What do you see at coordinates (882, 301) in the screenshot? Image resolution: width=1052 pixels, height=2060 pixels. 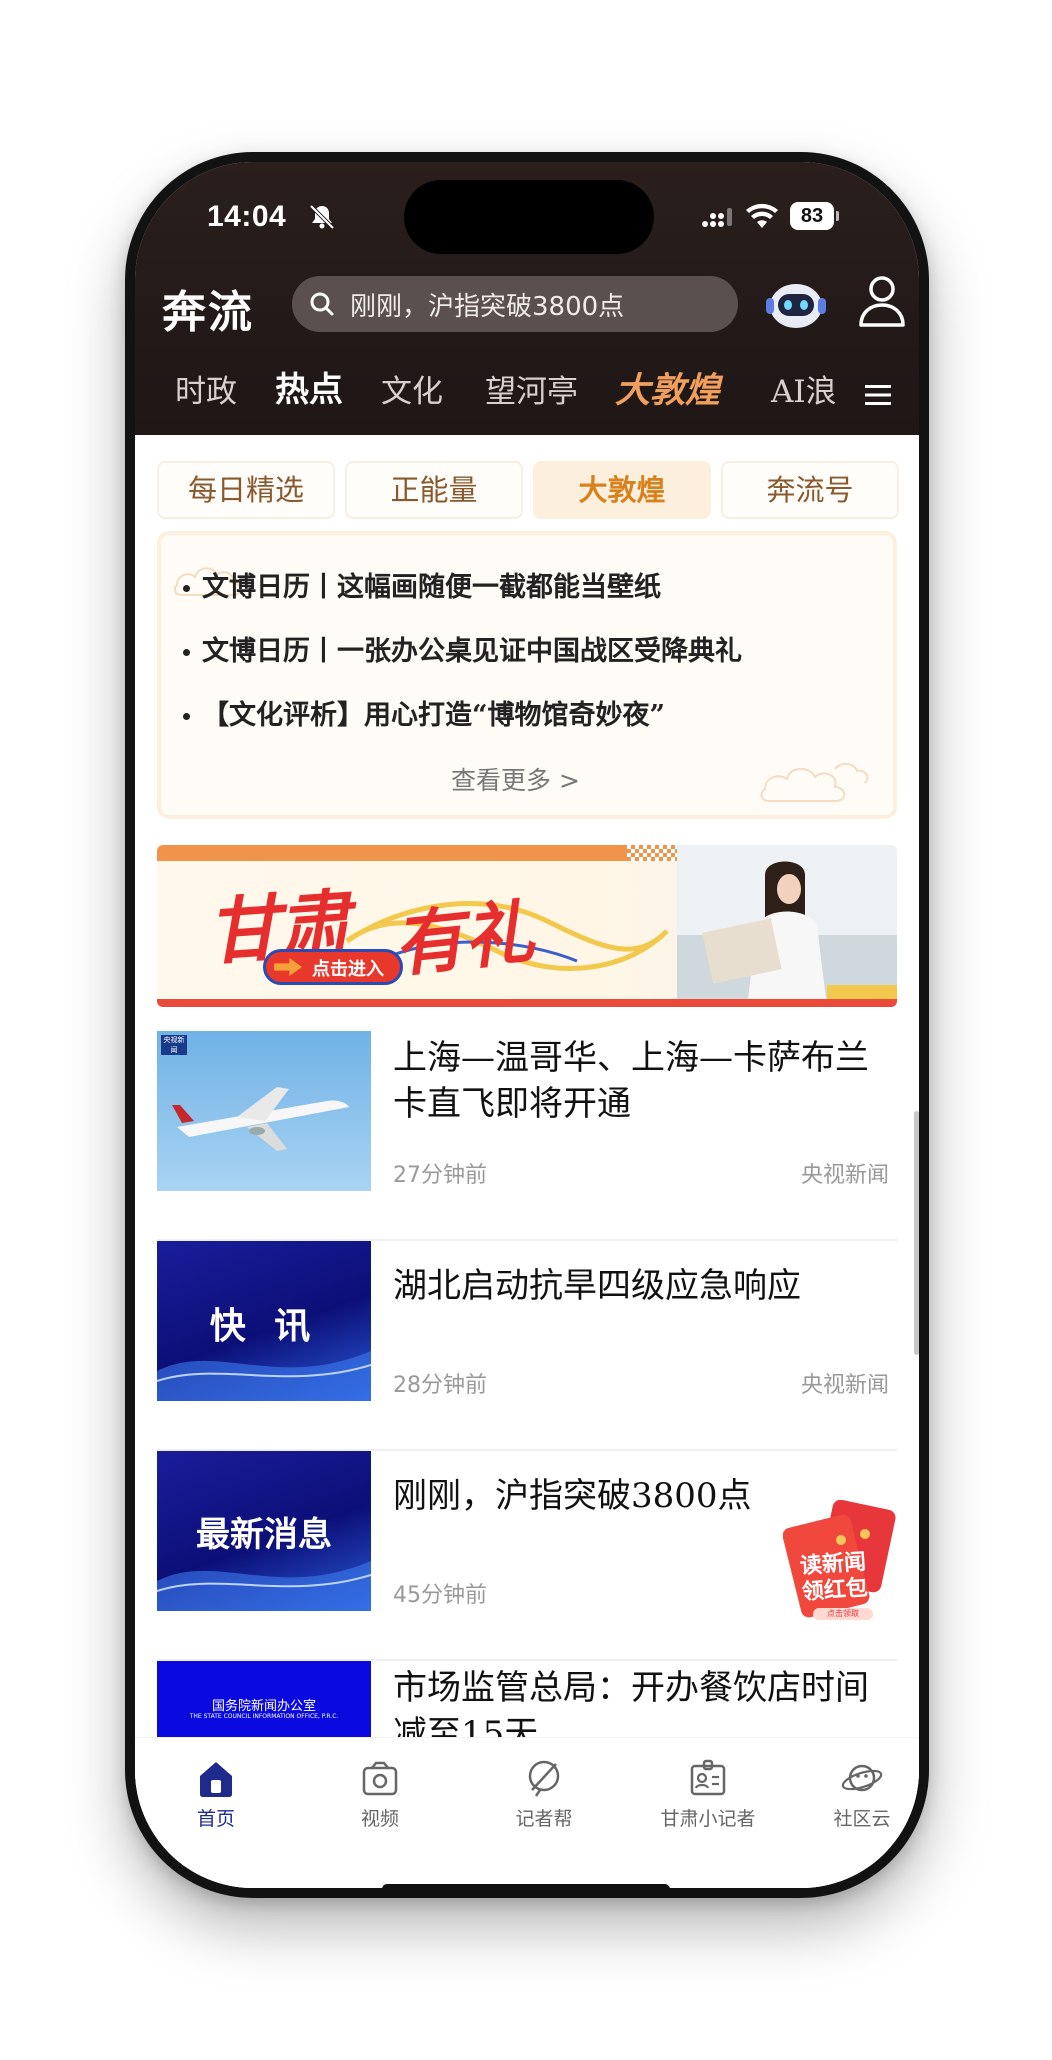 I see `user-profile-icon` at bounding box center [882, 301].